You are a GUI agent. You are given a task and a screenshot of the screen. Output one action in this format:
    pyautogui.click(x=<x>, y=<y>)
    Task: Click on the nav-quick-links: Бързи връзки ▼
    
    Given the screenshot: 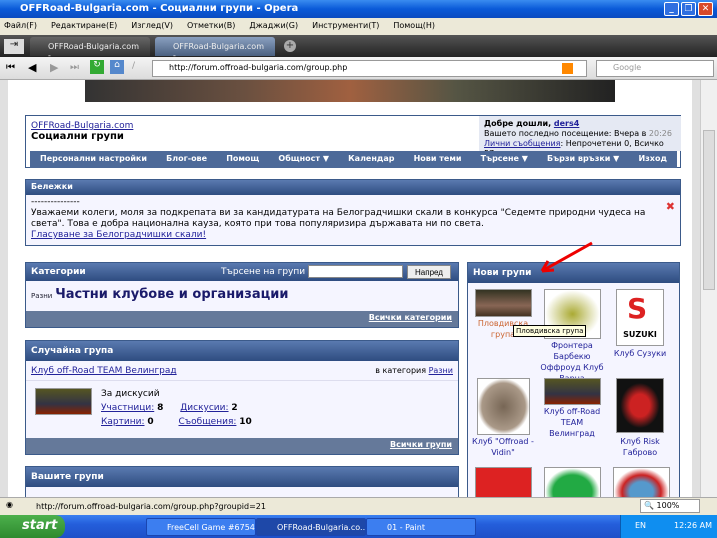 What is the action you would take?
    pyautogui.click(x=583, y=159)
    